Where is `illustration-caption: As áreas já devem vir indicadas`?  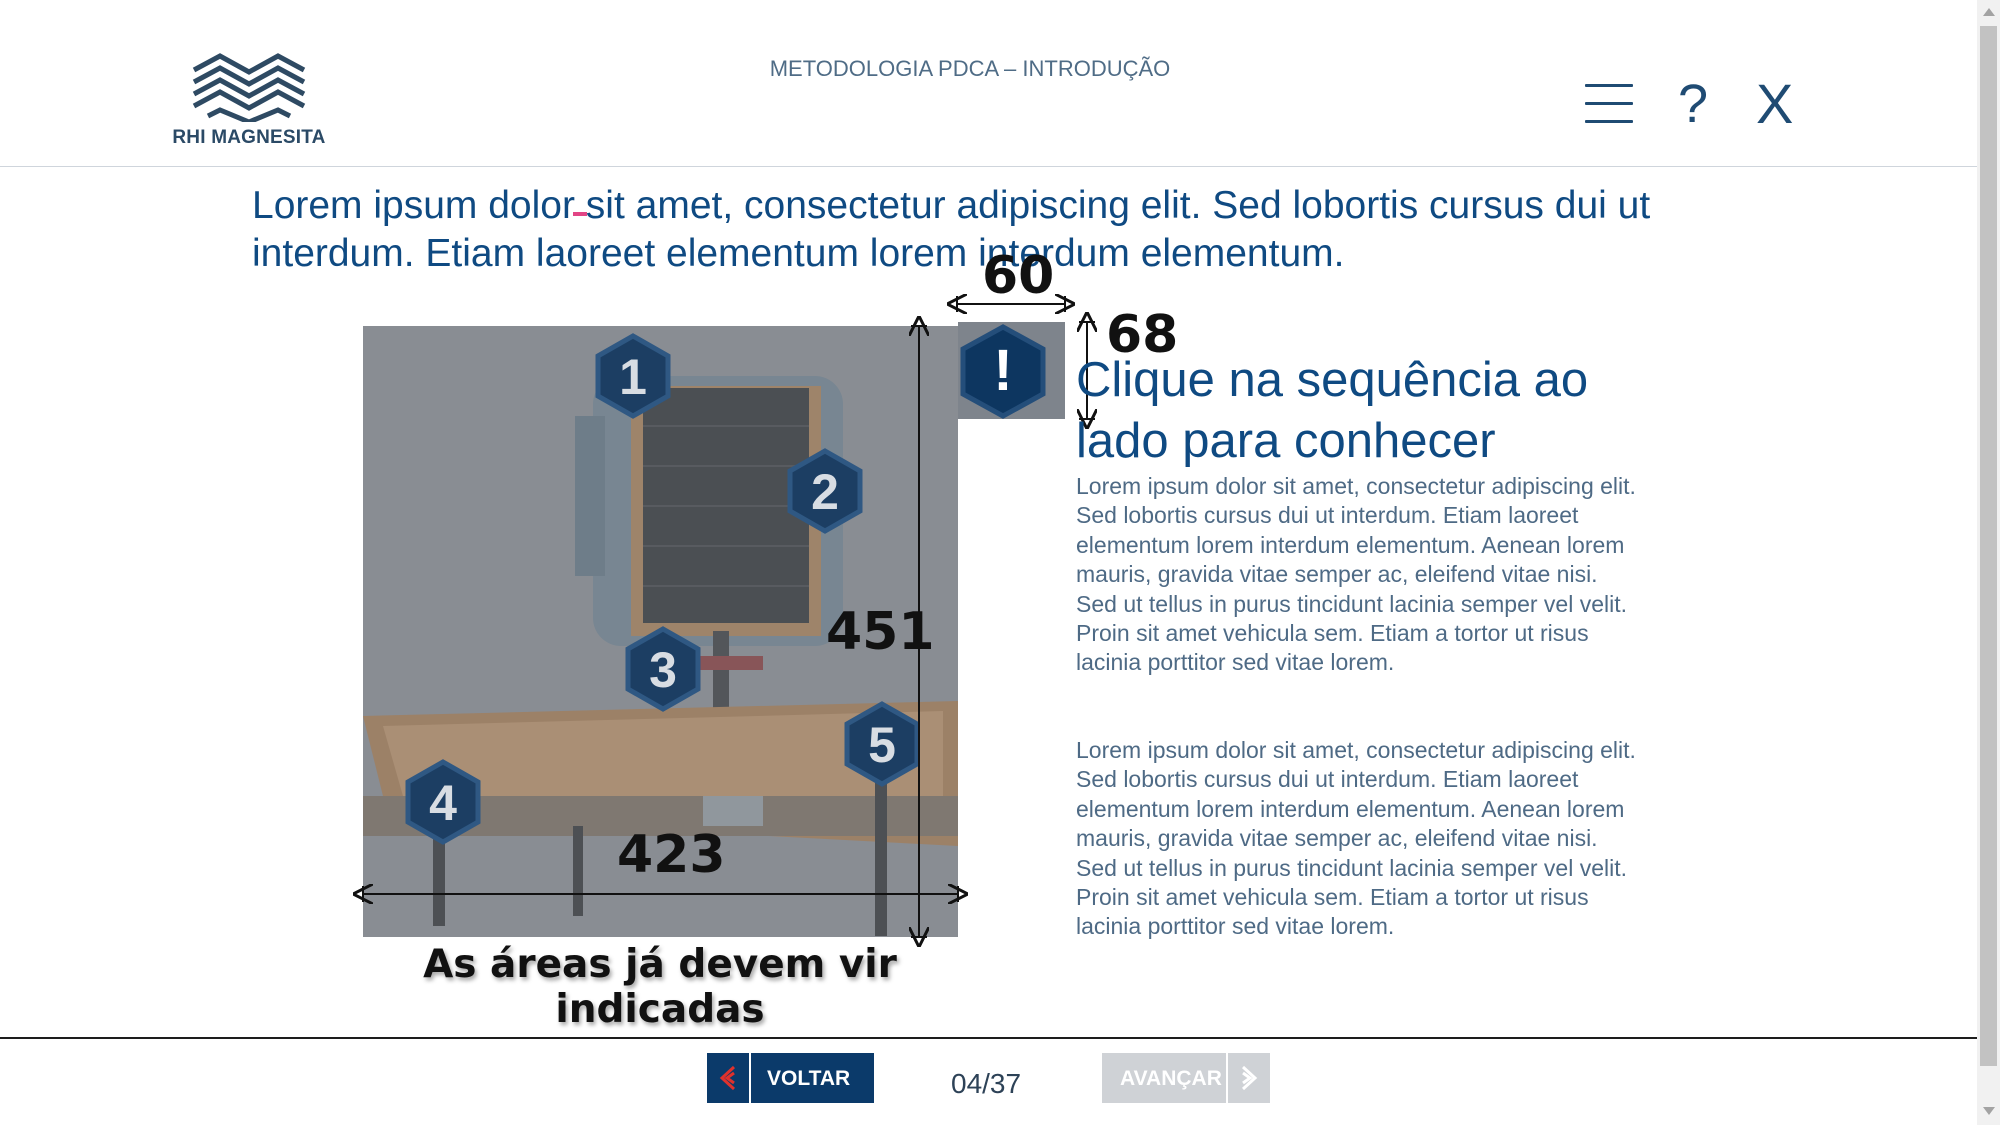
illustration-caption: As áreas já devem vir indicadas is located at coordinates (660, 987).